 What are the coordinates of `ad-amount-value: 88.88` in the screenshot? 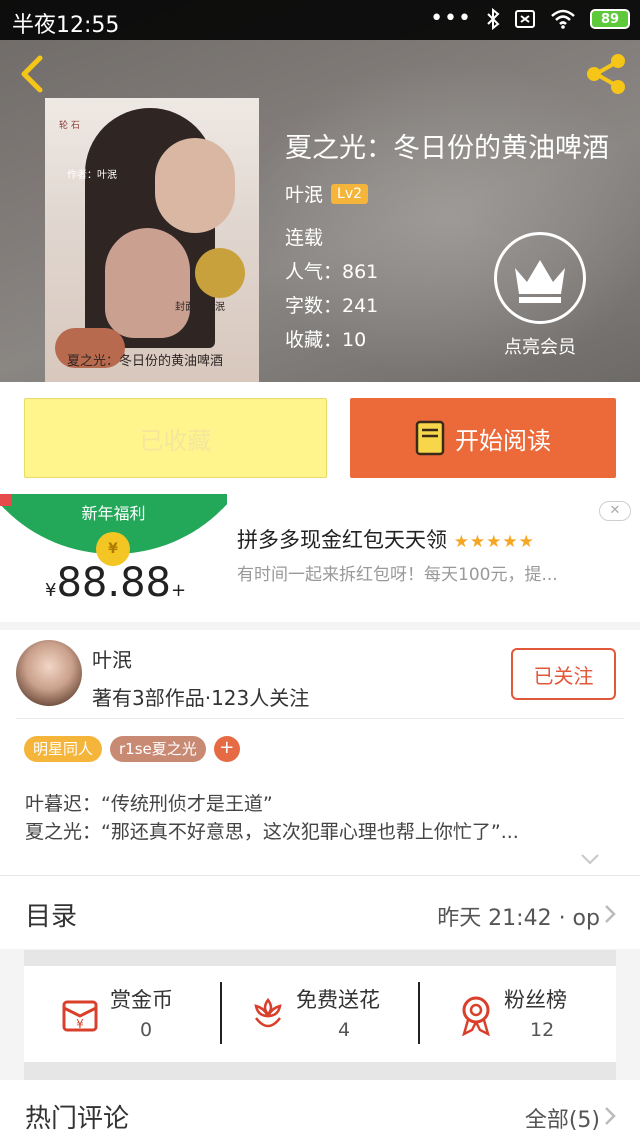 It's located at (113, 583).